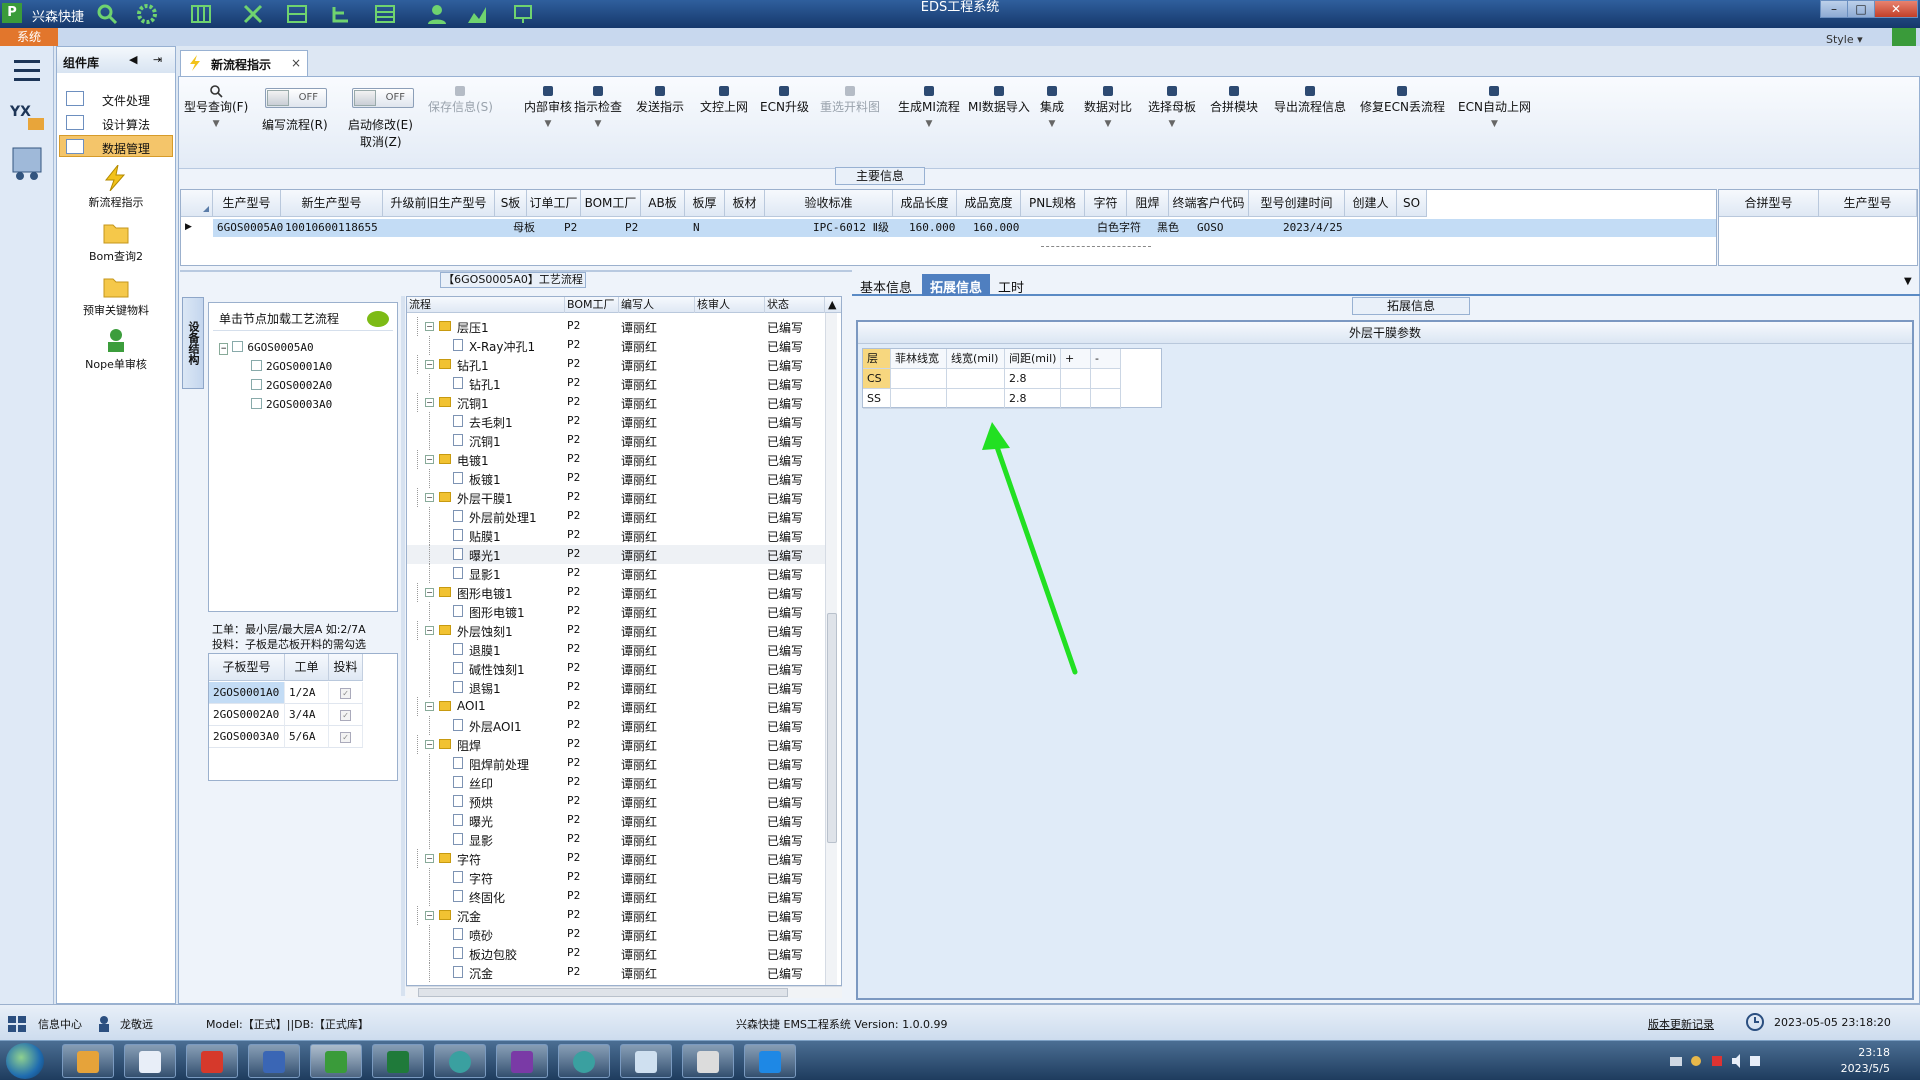 This screenshot has width=1920, height=1080. I want to click on flow-row: 丝印 P2 谭丽红 已编写, so click(616, 782).